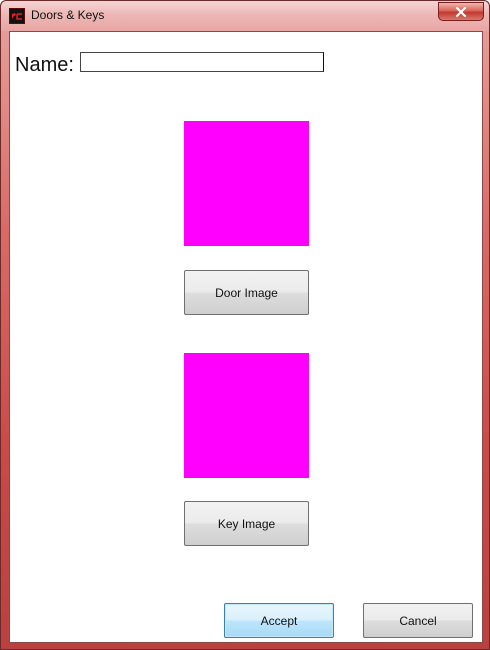  What do you see at coordinates (68, 15) in the screenshot?
I see `window-title: Doors & Keys` at bounding box center [68, 15].